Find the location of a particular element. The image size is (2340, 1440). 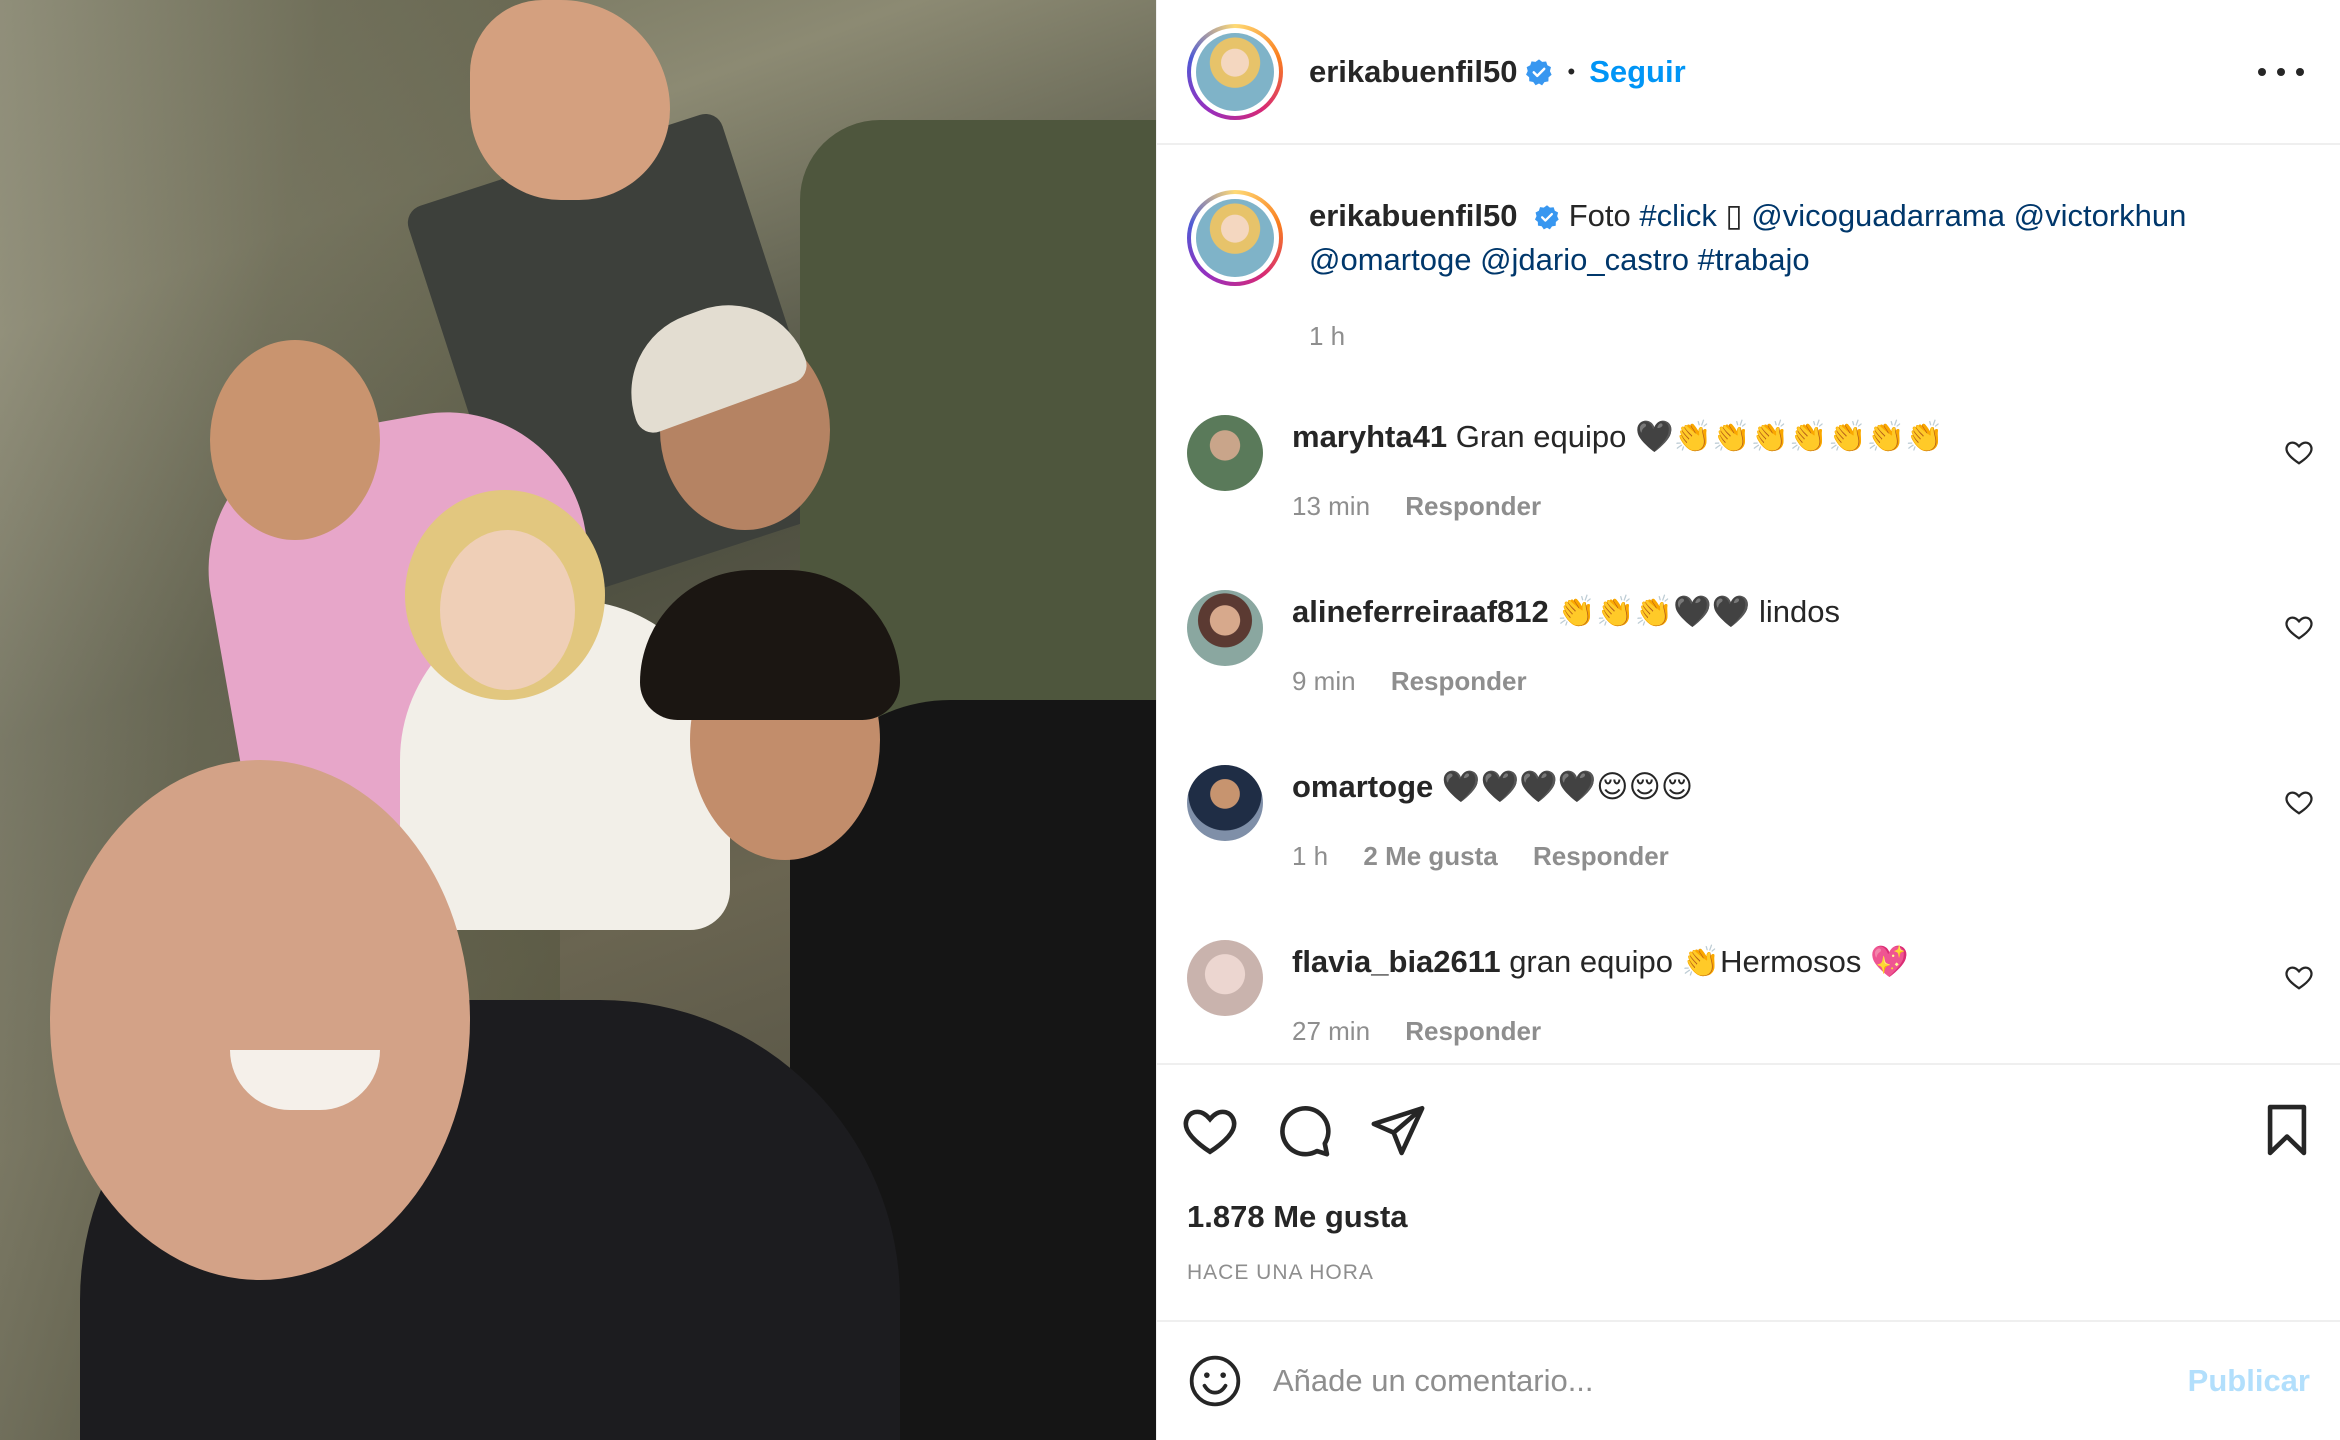

hashtag-link: #trabajo is located at coordinates (1754, 259).